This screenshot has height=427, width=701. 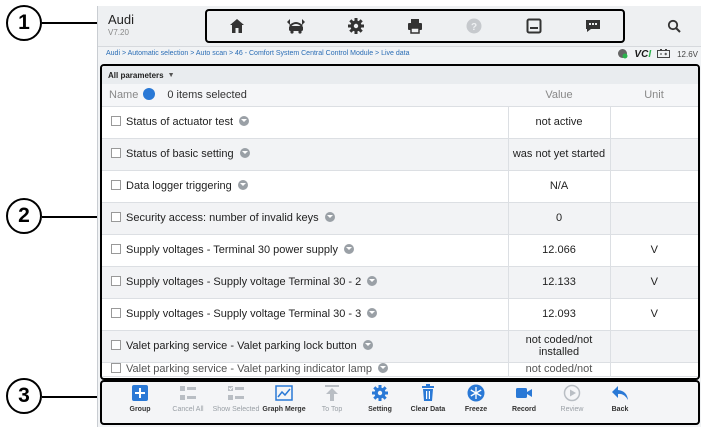 What do you see at coordinates (524, 409) in the screenshot?
I see `function-label: Record` at bounding box center [524, 409].